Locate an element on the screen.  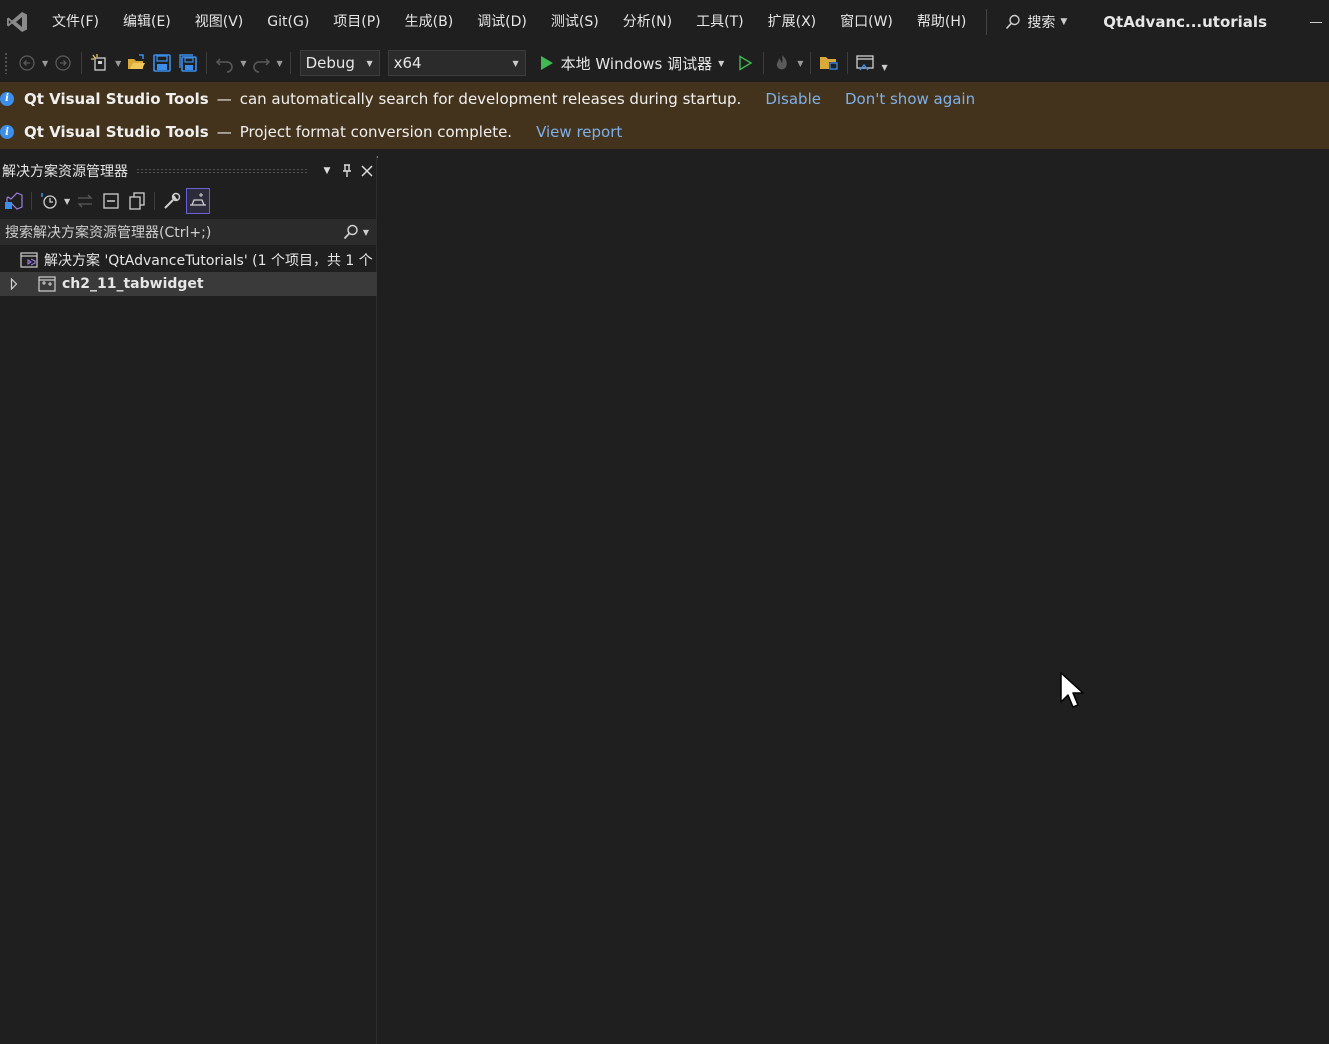
toolbar-grip is located at coordinates (6, 63).